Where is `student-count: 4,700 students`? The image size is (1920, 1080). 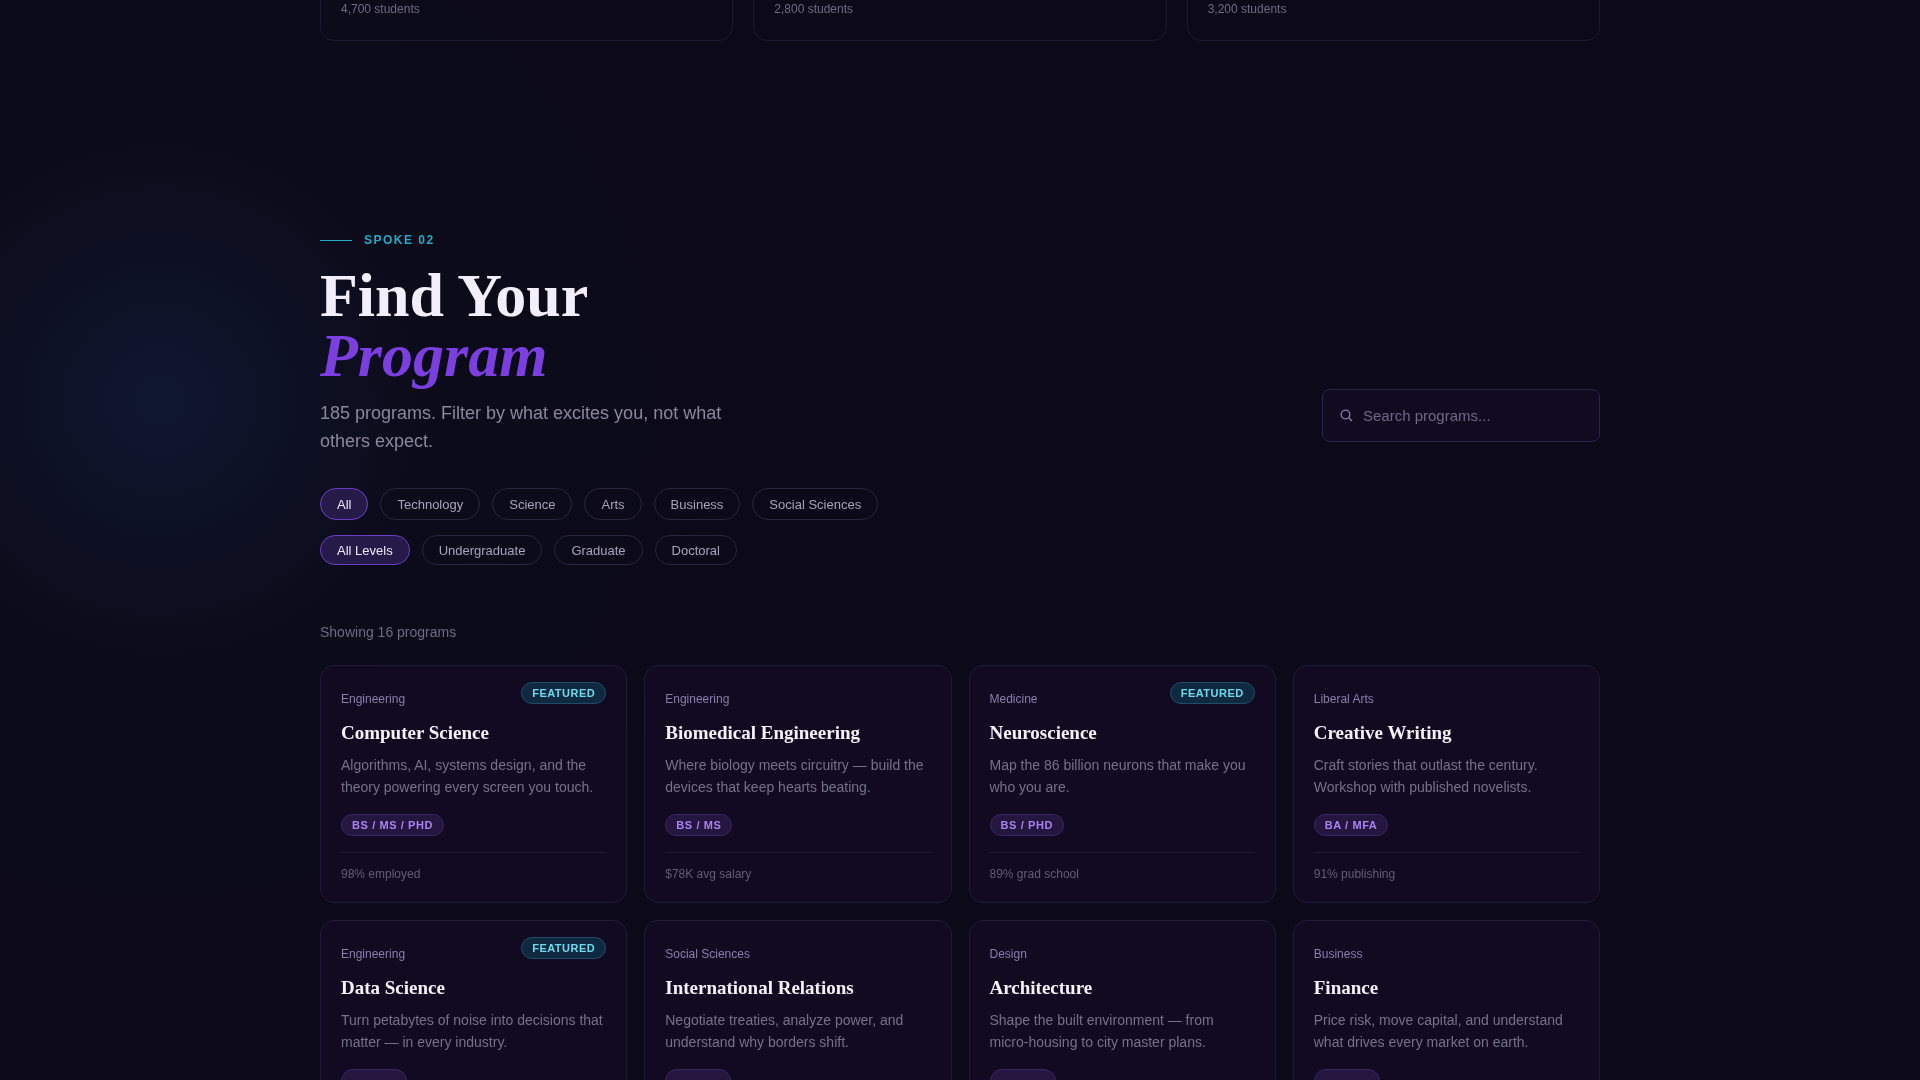
student-count: 4,700 students is located at coordinates (380, 9).